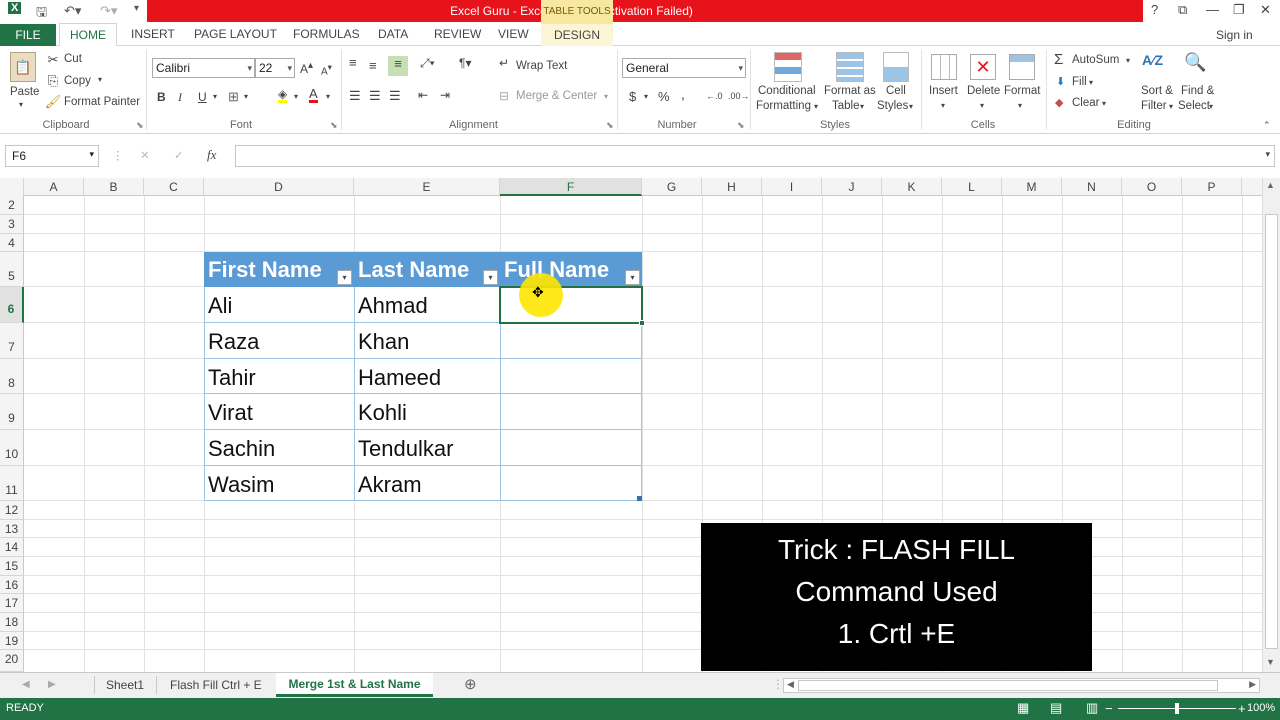 The width and height of the screenshot is (1280, 720). I want to click on tab-home: HOME, so click(88, 34).